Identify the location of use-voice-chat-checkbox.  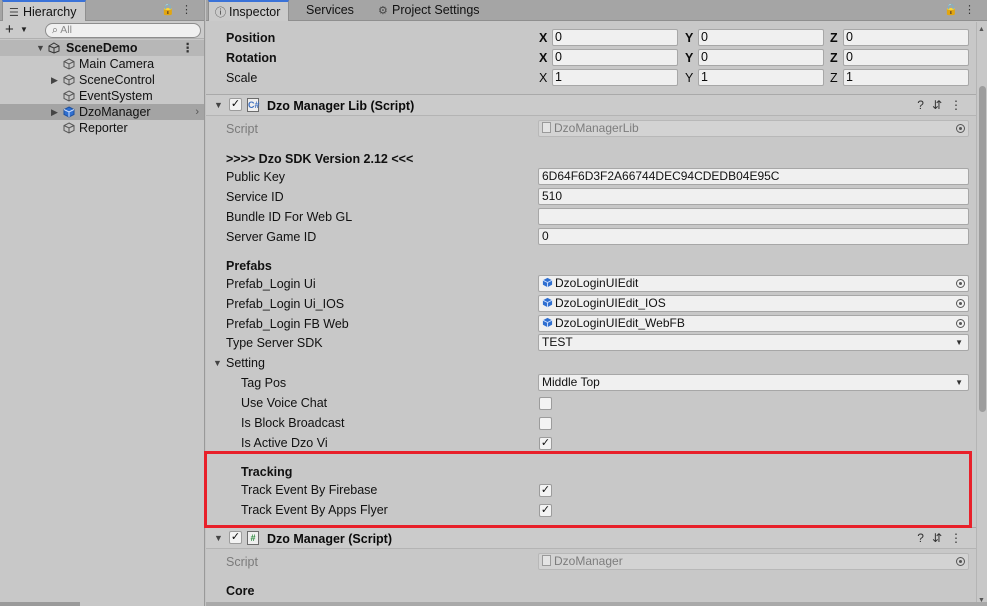
(545, 403).